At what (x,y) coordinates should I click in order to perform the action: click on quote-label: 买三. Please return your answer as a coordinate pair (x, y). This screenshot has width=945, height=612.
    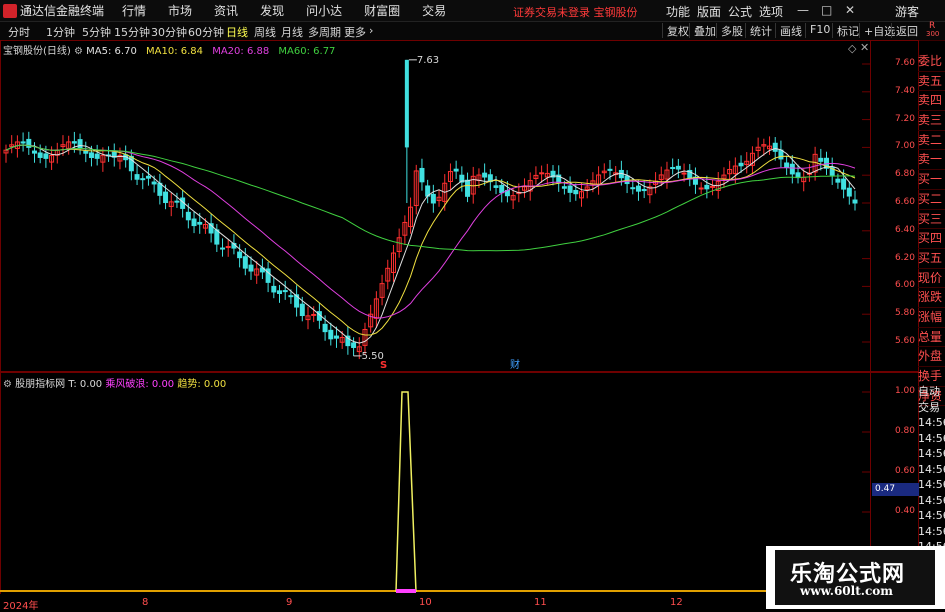
    Looking at the image, I should click on (931, 220).